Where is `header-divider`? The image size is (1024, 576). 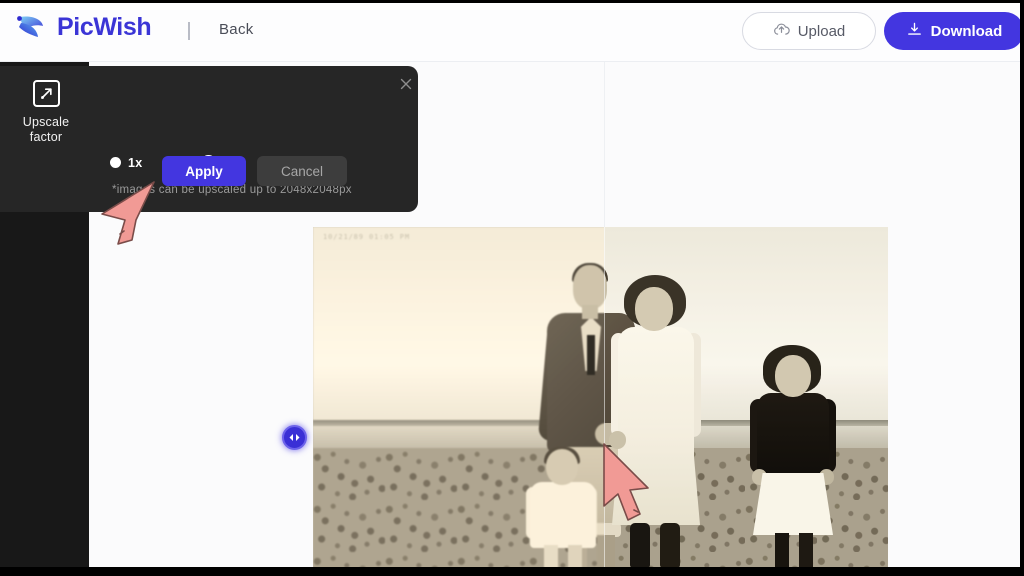 header-divider is located at coordinates (189, 31).